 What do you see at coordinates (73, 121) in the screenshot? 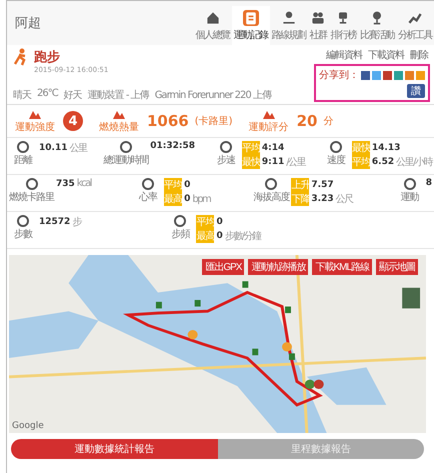
I see `intensity-badge: 4` at bounding box center [73, 121].